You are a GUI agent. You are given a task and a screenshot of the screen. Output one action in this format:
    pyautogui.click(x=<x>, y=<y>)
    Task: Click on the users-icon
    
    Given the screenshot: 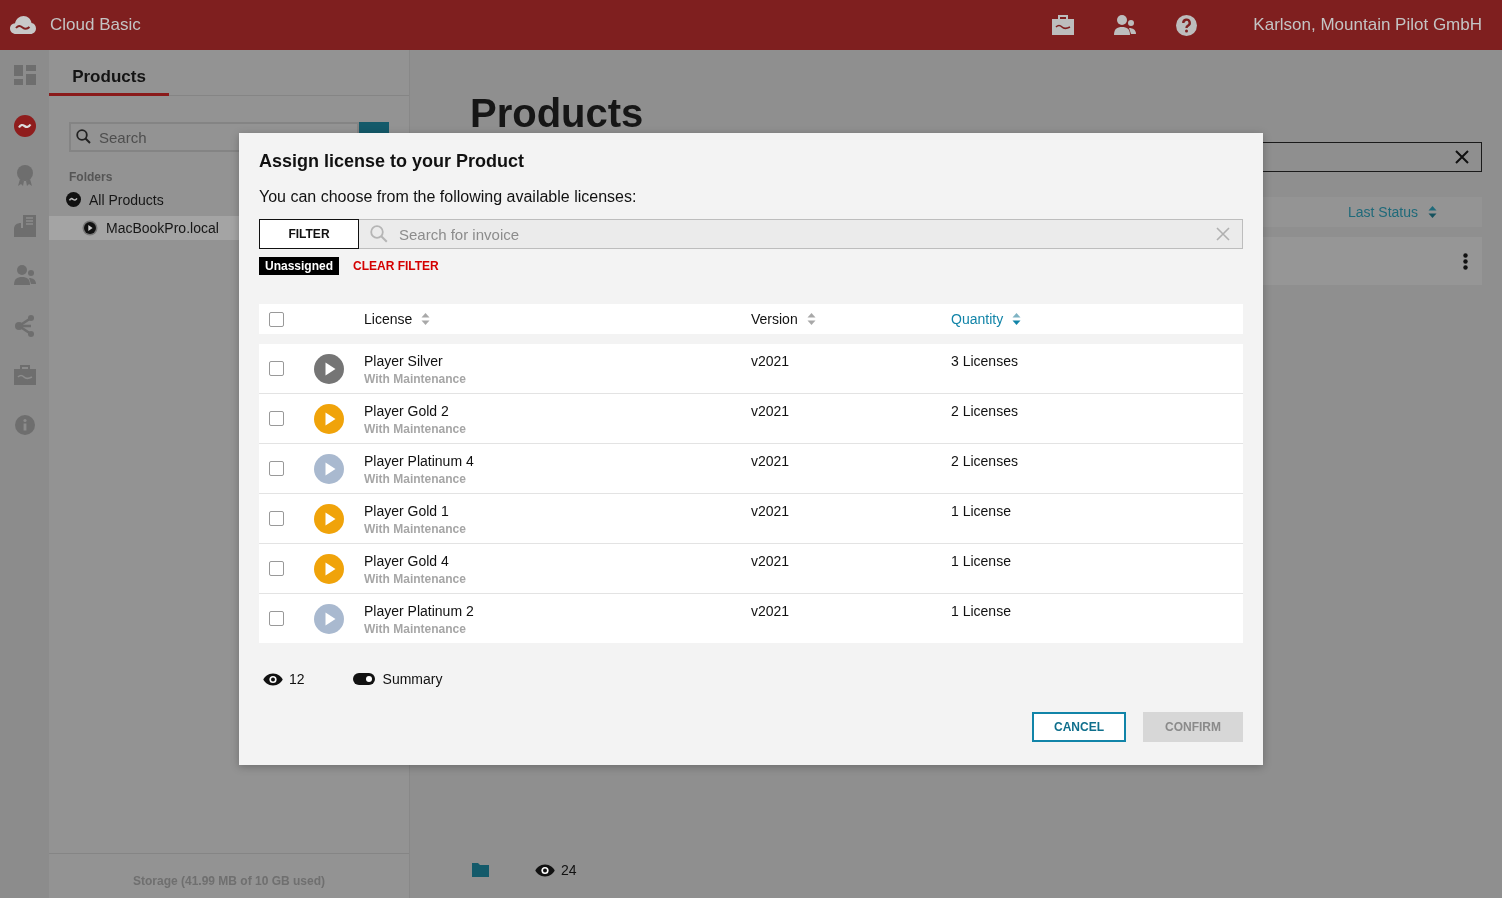 What is the action you would take?
    pyautogui.click(x=1125, y=25)
    